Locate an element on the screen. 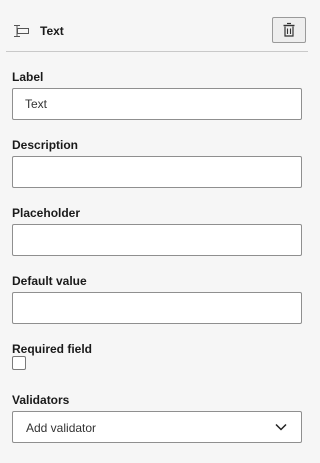 The height and width of the screenshot is (463, 320). header-divider is located at coordinates (157, 51).